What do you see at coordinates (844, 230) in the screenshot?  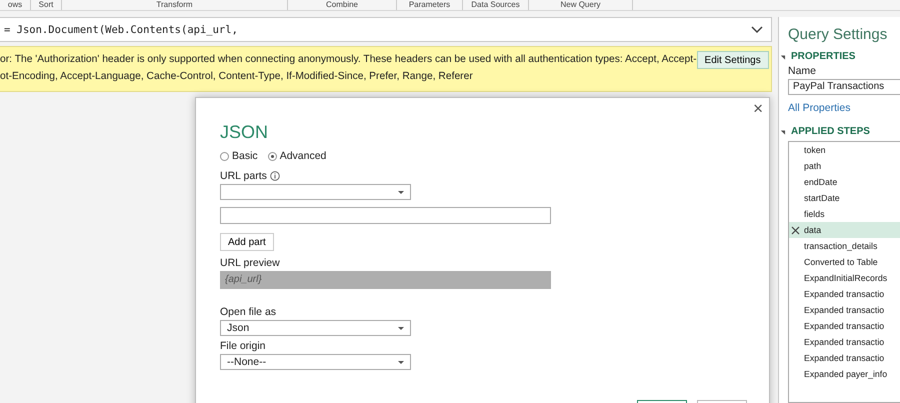 I see `applied-step: data` at bounding box center [844, 230].